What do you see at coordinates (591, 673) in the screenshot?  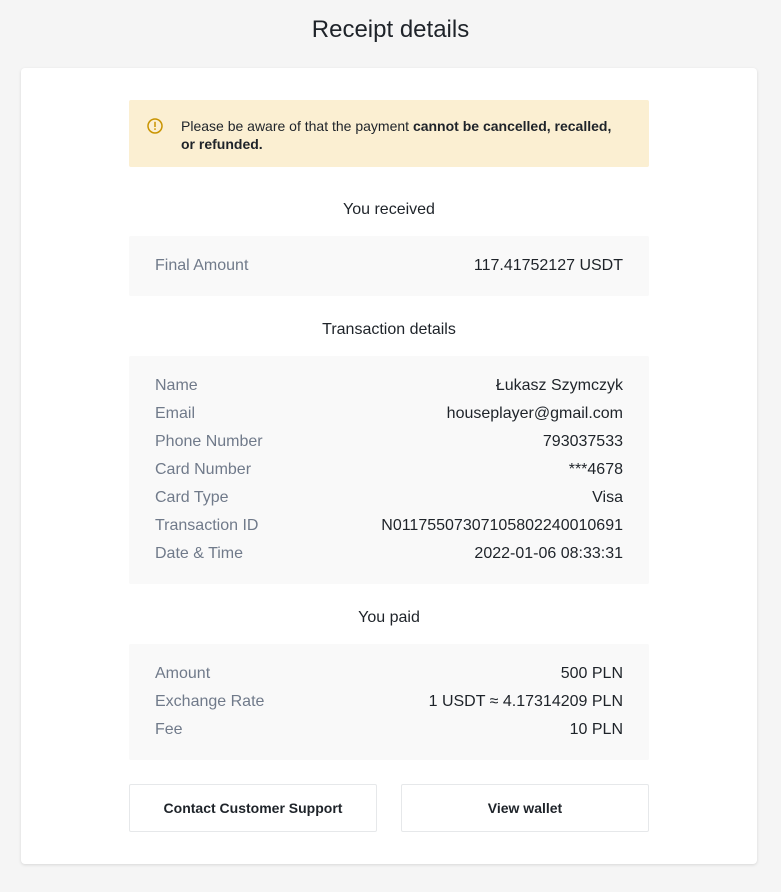 I see `detail-value: 500 PLN` at bounding box center [591, 673].